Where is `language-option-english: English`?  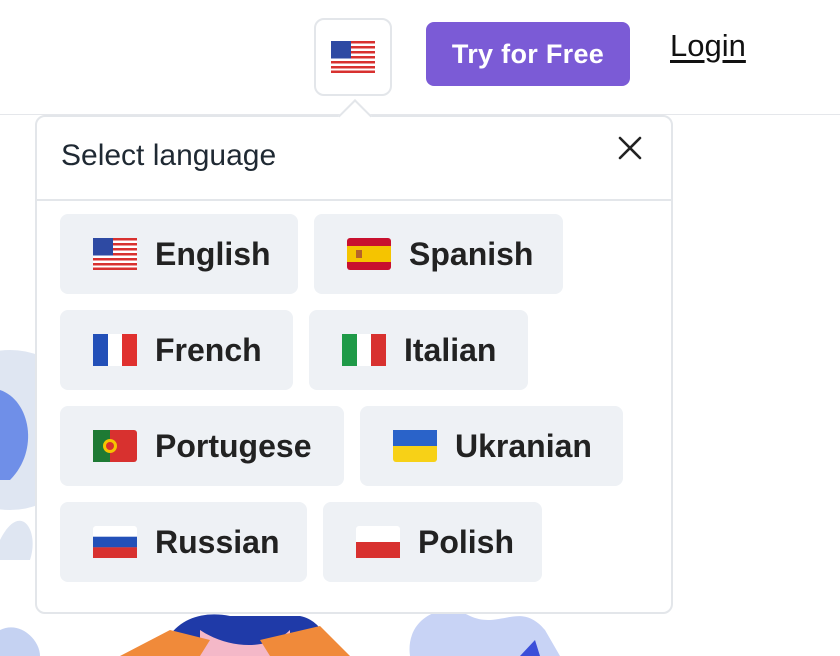
language-option-english: English is located at coordinates (179, 254).